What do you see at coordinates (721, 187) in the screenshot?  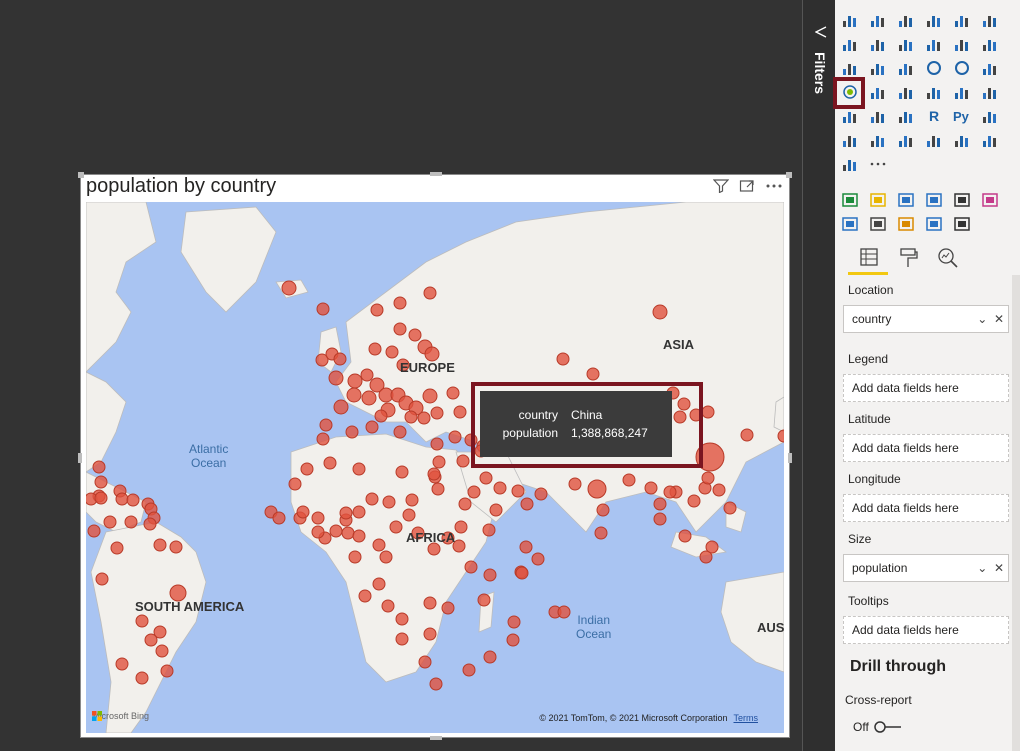 I see `filter-icon` at bounding box center [721, 187].